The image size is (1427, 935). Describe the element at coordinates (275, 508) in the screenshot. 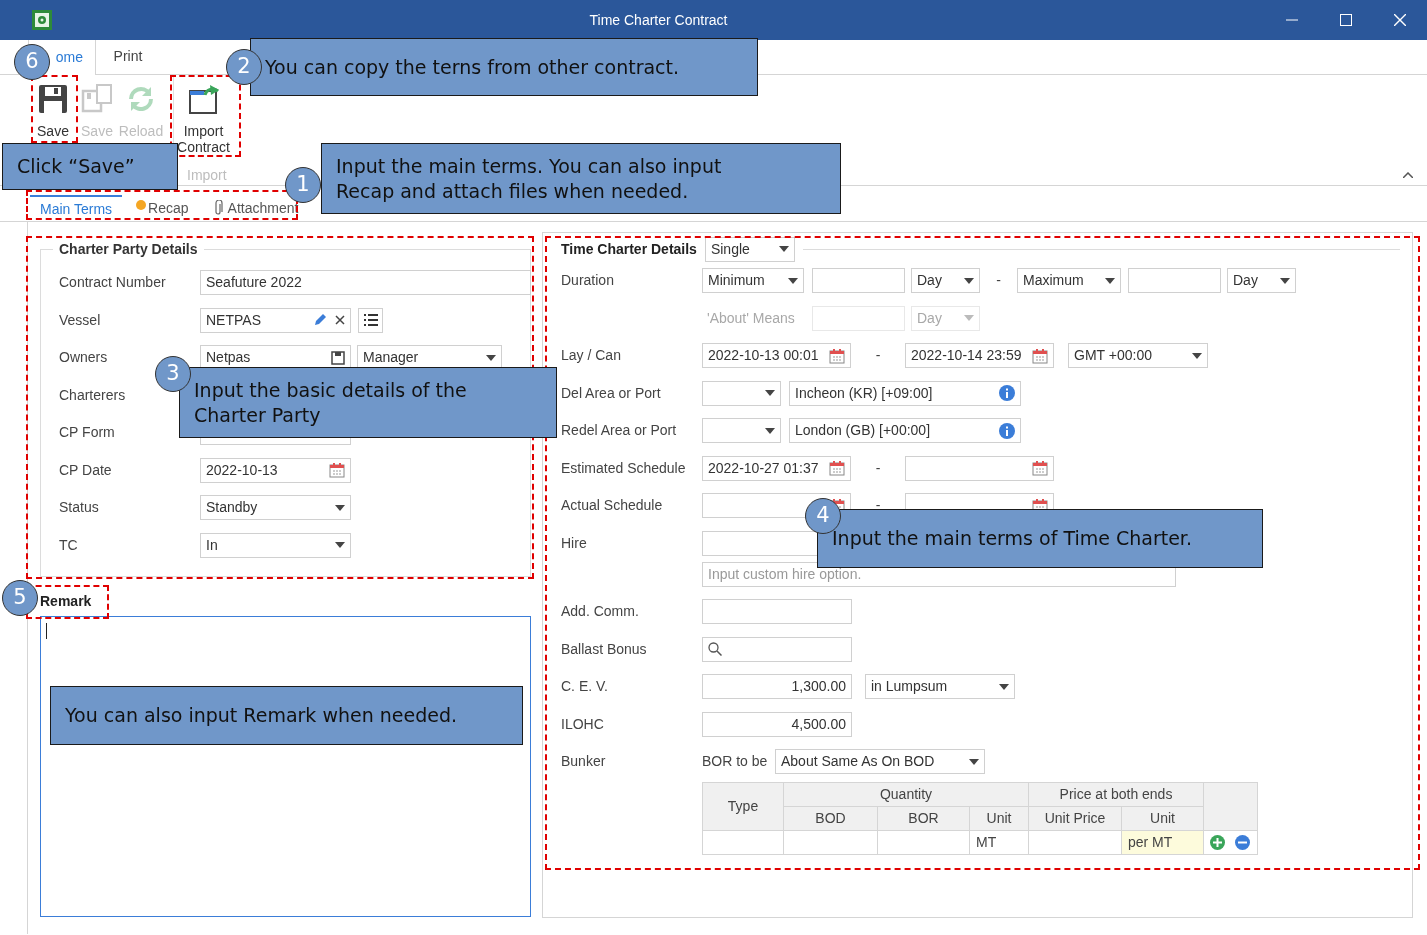

I see `dropdown: Standby` at that location.